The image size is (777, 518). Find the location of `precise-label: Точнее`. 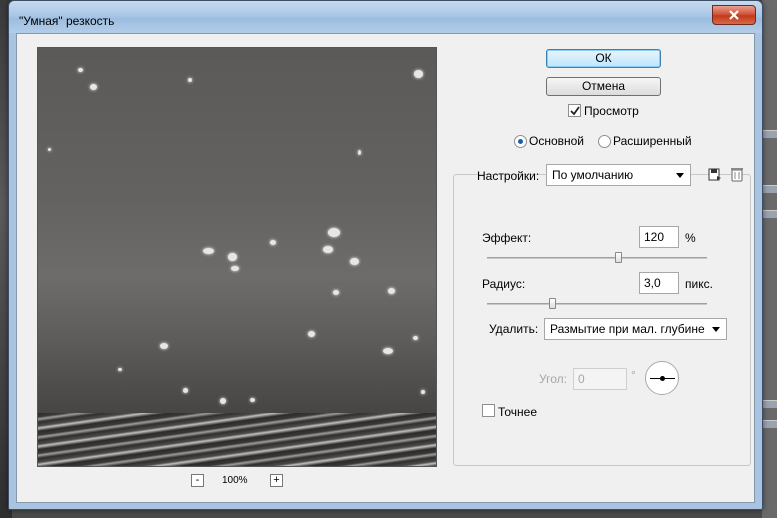

precise-label: Точнее is located at coordinates (518, 412).